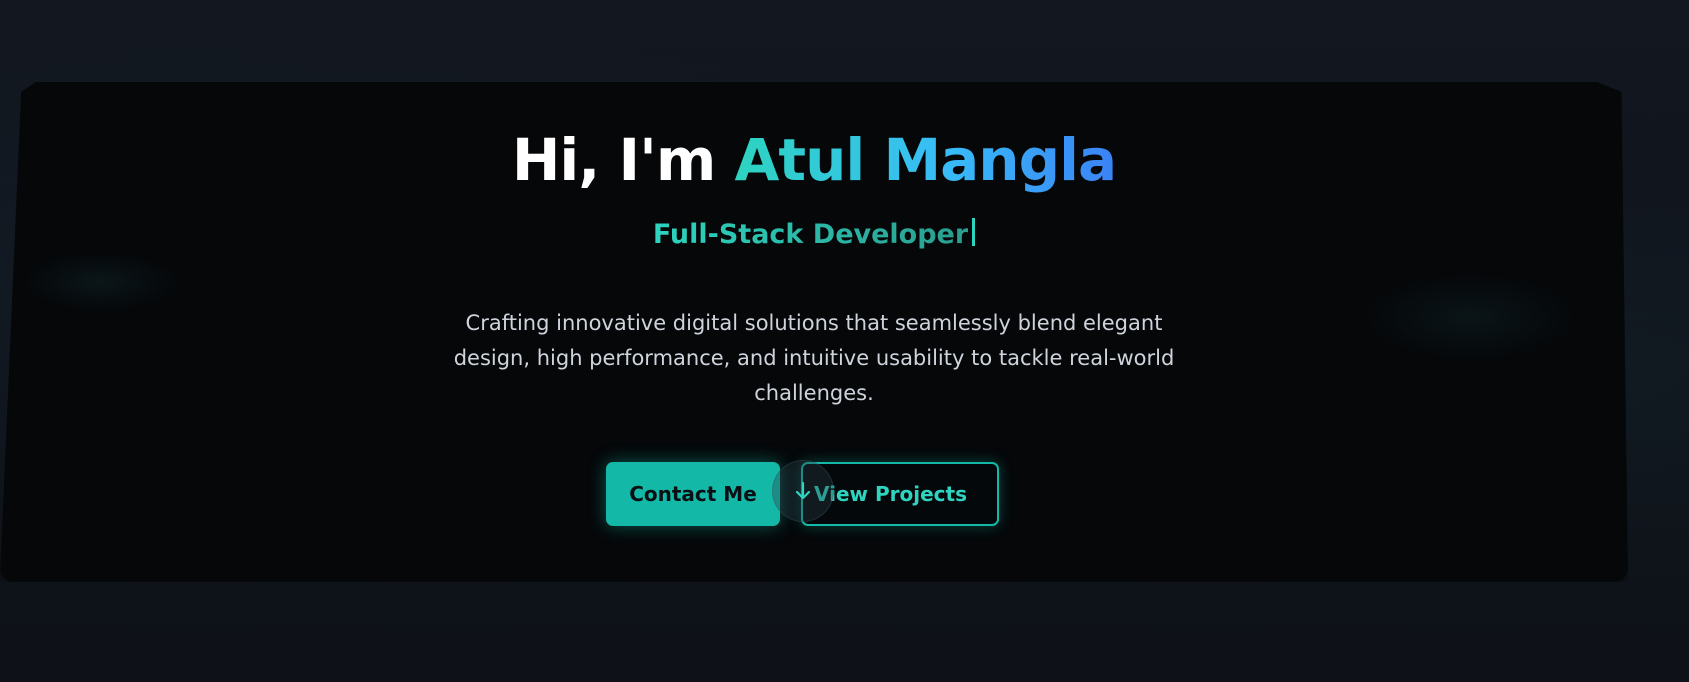 Image resolution: width=1689 pixels, height=682 pixels. I want to click on hero-title: Hi, I'm Atul Mangla, so click(814, 160).